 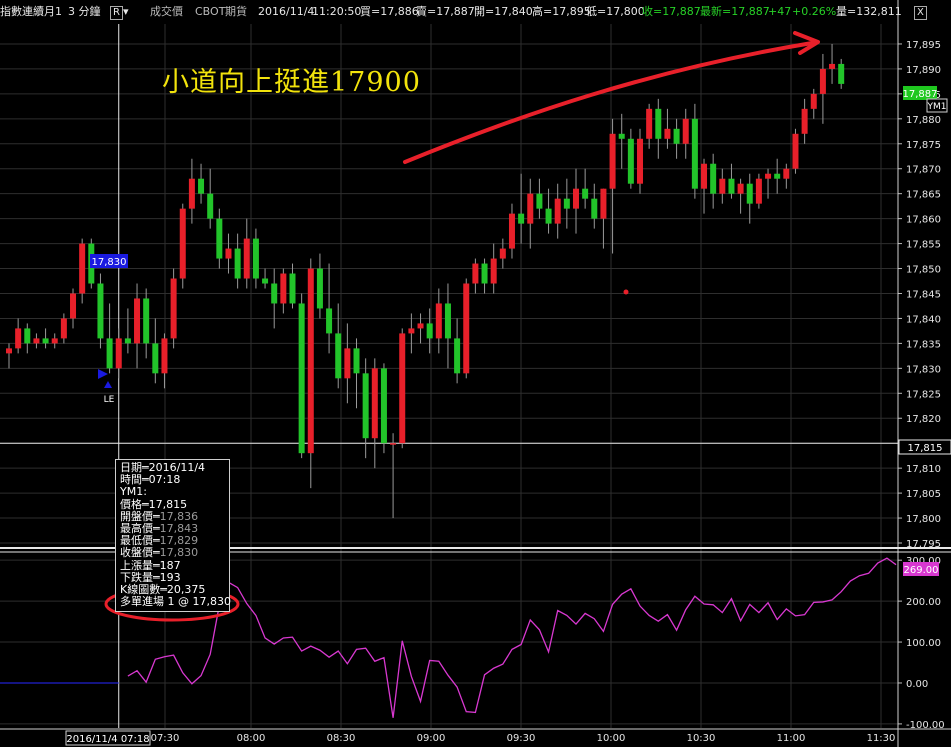 What do you see at coordinates (701, 738) in the screenshot?
I see `time-tick-label: 10:30` at bounding box center [701, 738].